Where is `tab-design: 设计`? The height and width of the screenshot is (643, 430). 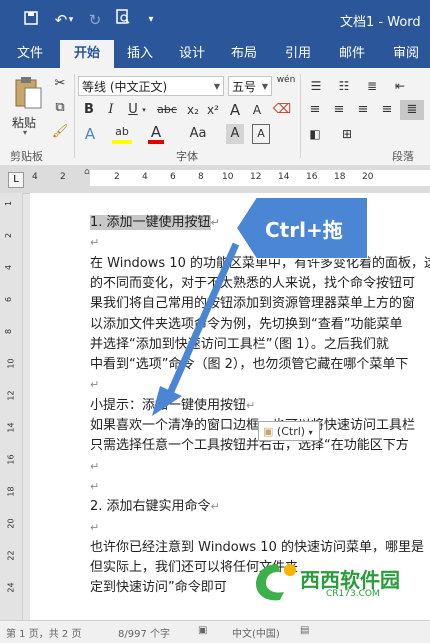
tab-design: 设计 is located at coordinates (192, 54).